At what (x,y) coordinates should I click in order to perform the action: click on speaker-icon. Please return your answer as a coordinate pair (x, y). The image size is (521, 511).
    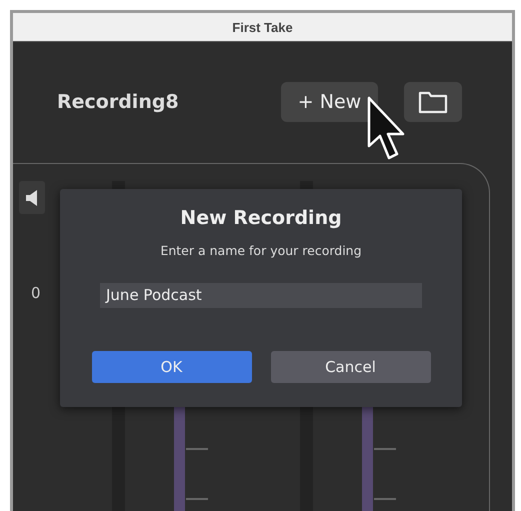
    Looking at the image, I should click on (32, 198).